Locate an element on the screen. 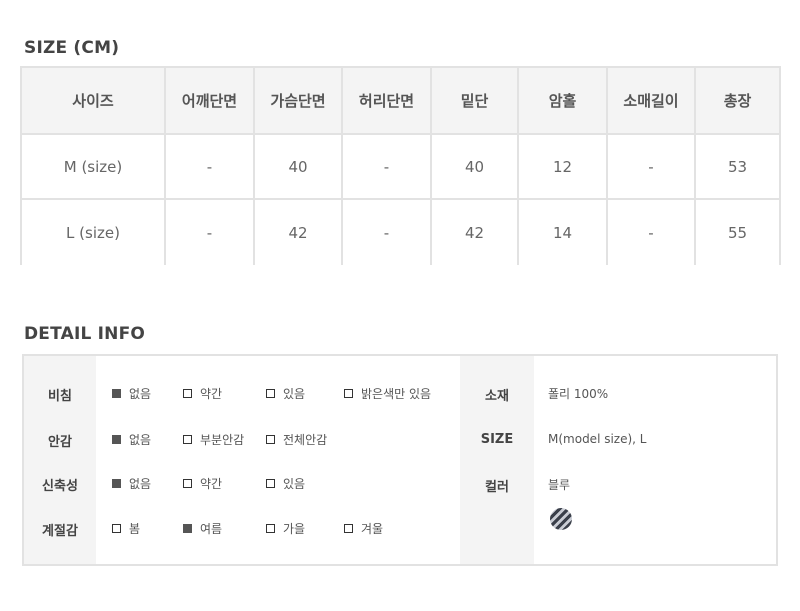 This screenshot has height=611, width=800. size-cell: M (size) is located at coordinates (94, 166).